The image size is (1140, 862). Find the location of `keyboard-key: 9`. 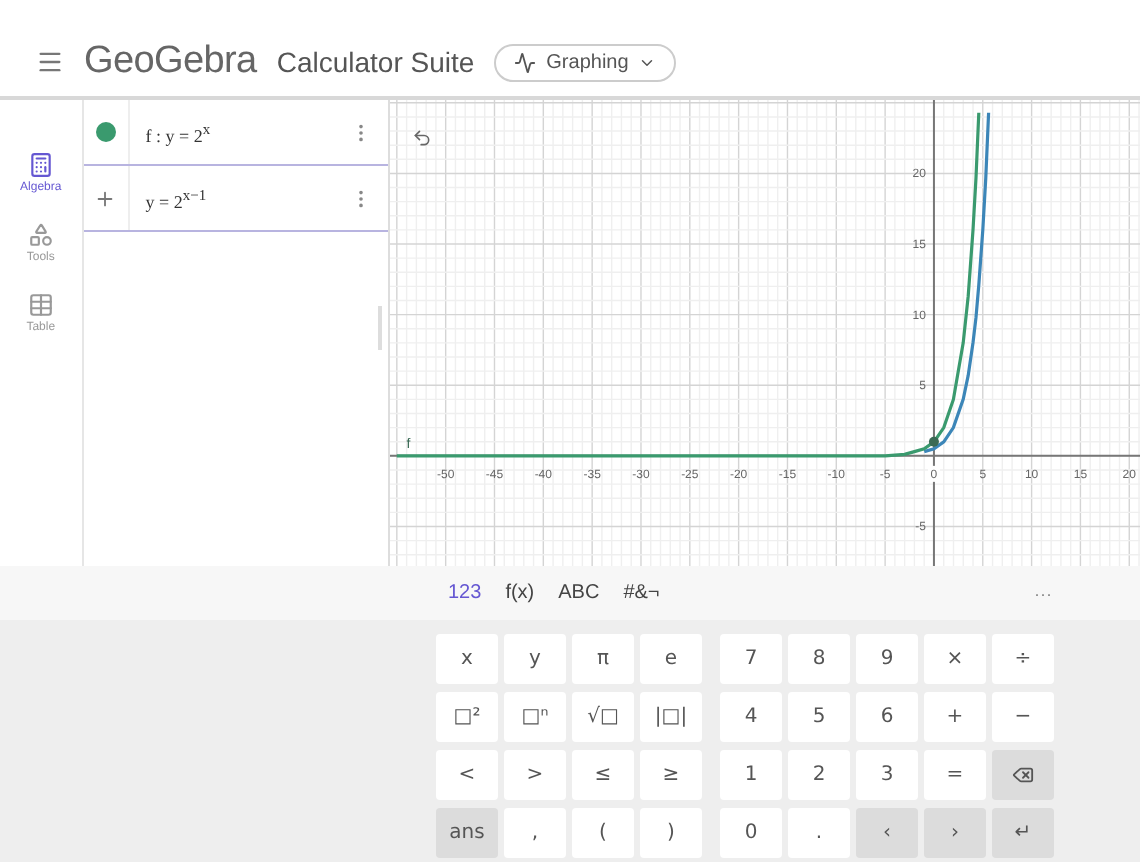

keyboard-key: 9 is located at coordinates (887, 659).